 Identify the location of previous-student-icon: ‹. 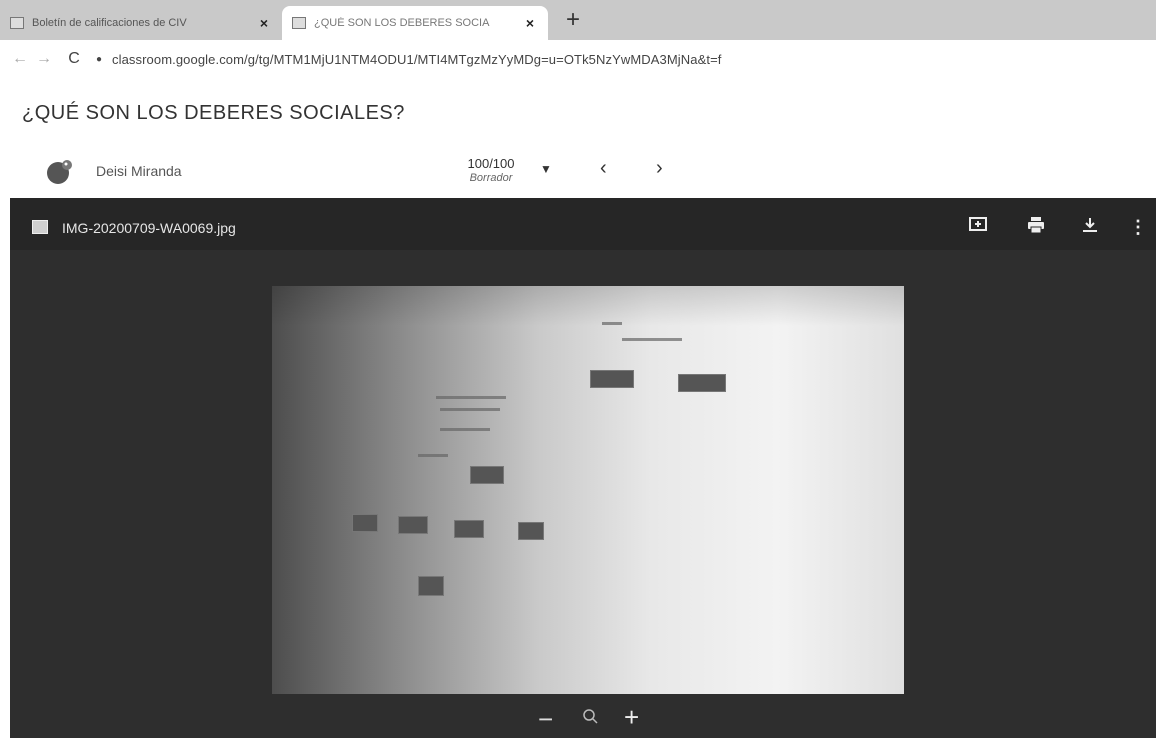
(603, 168).